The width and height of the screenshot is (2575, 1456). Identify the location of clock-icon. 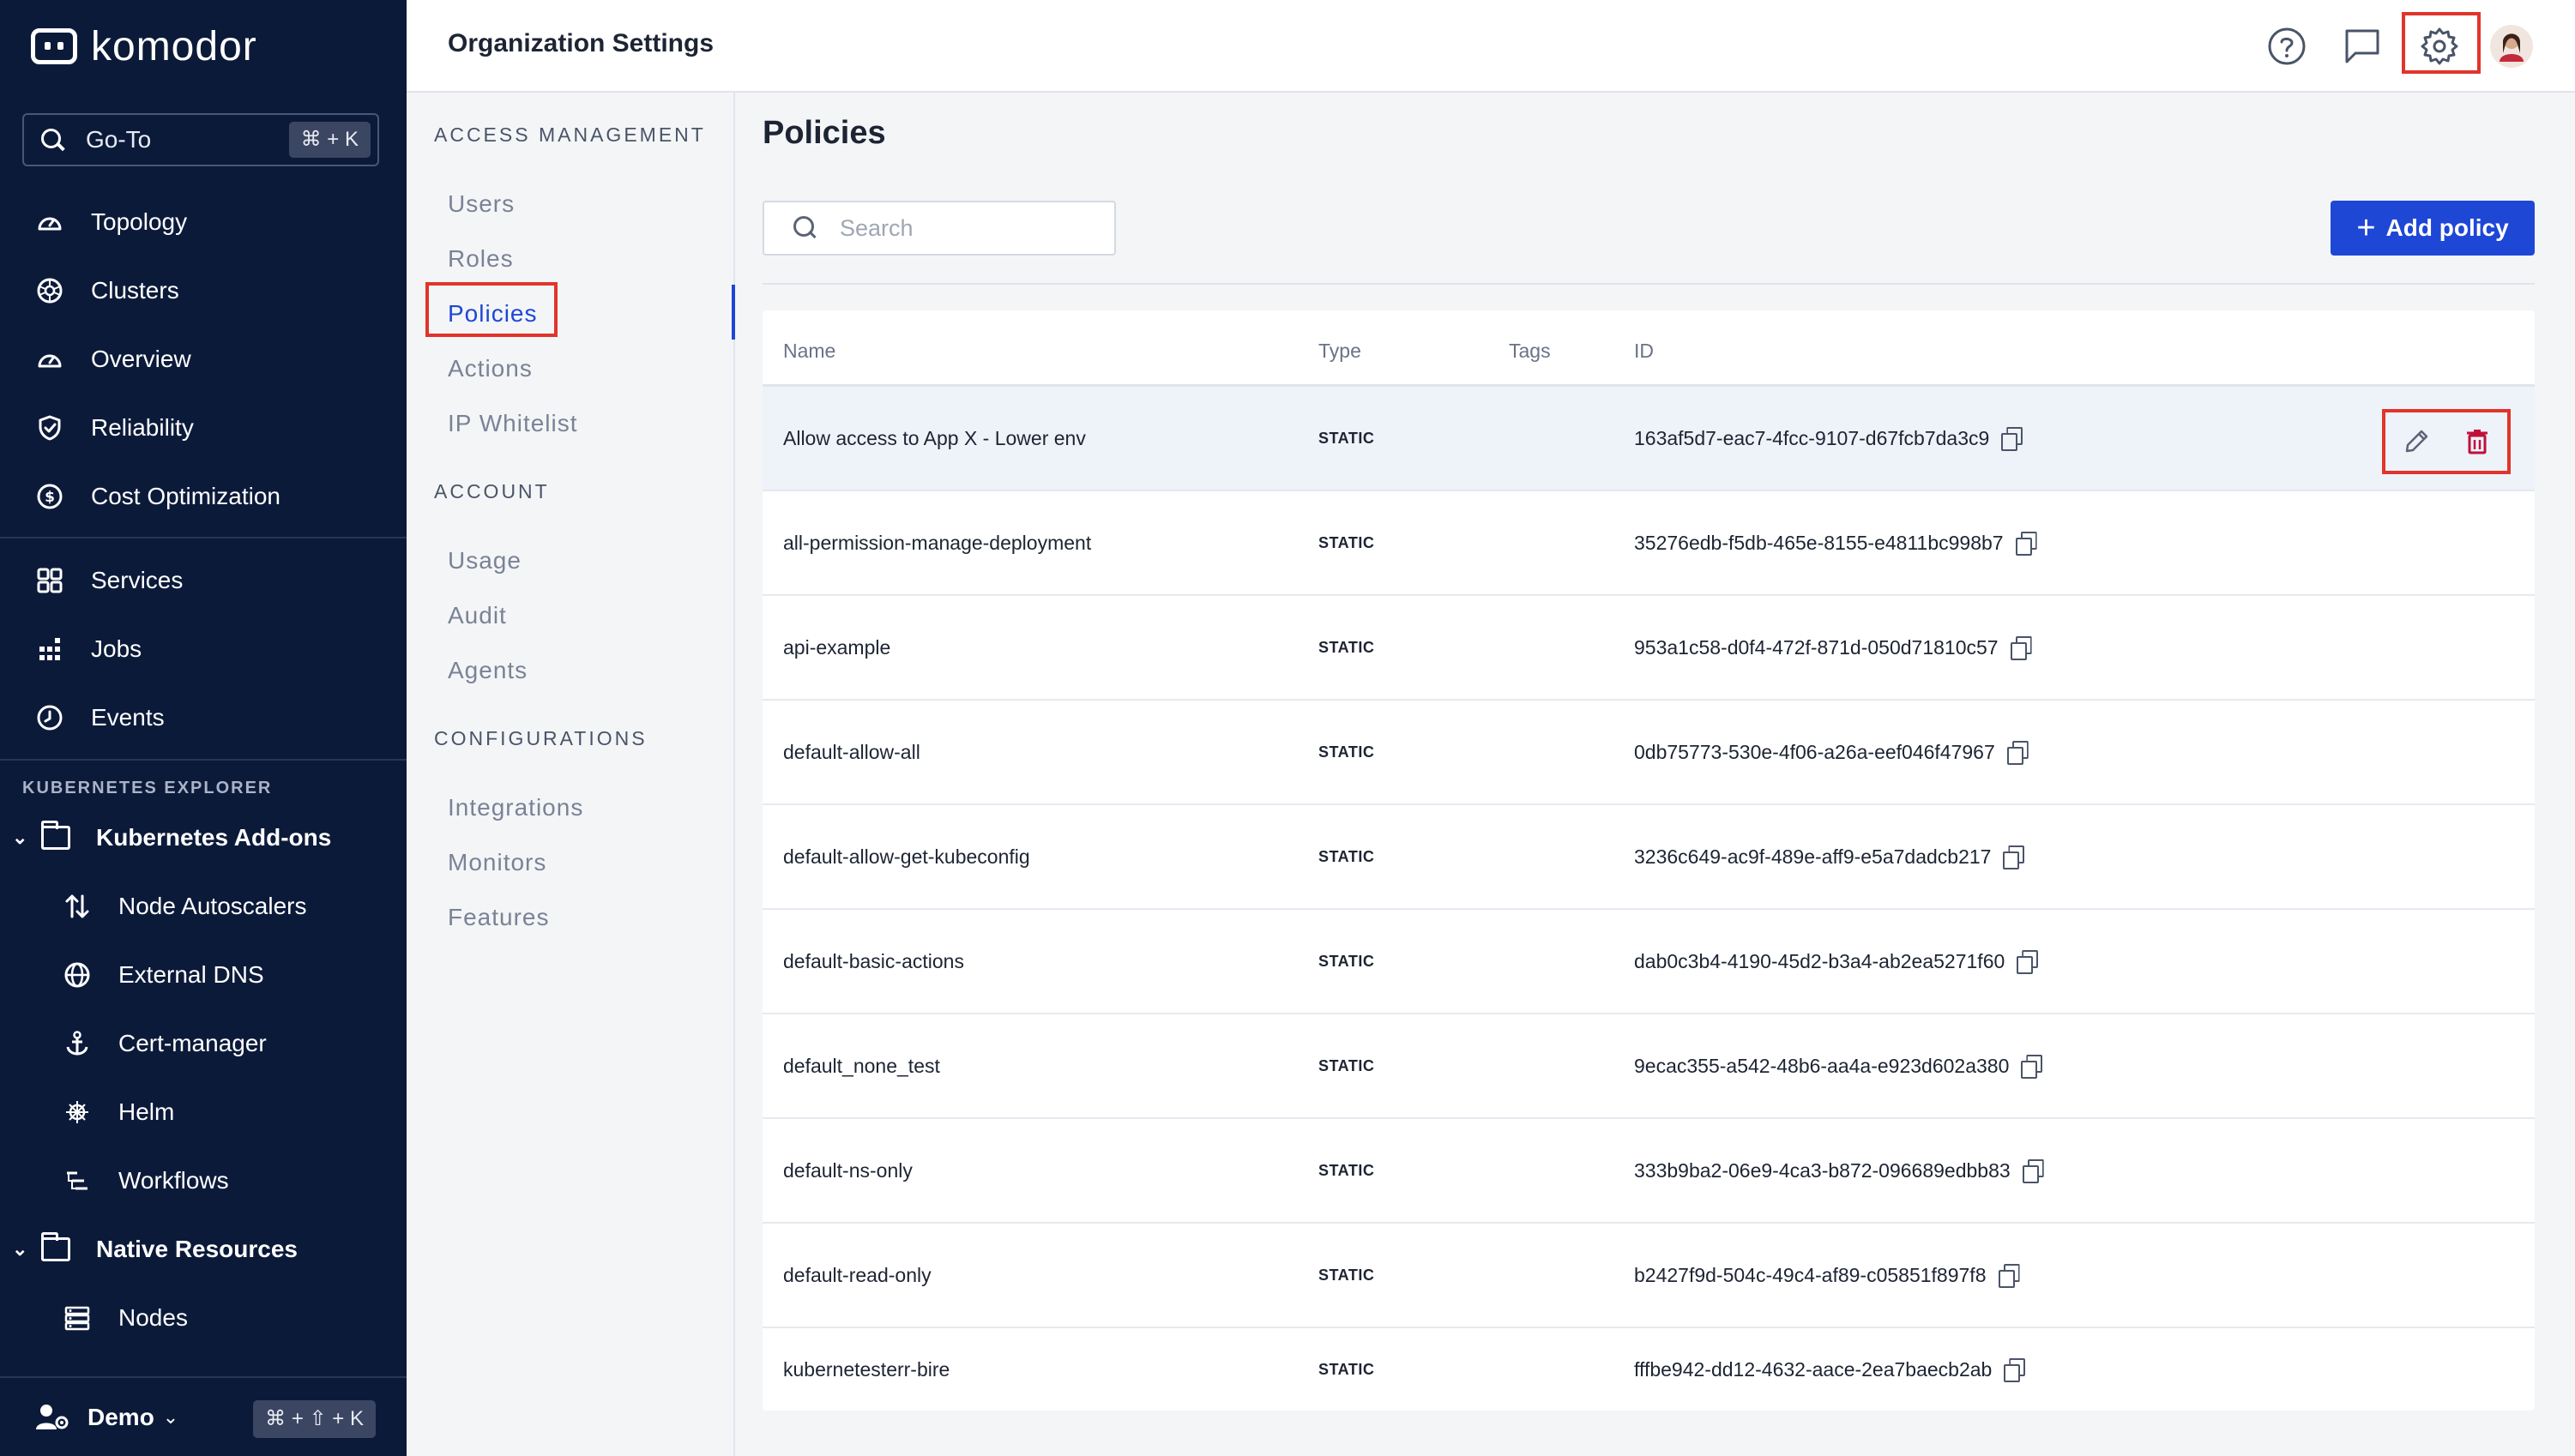
(49, 717).